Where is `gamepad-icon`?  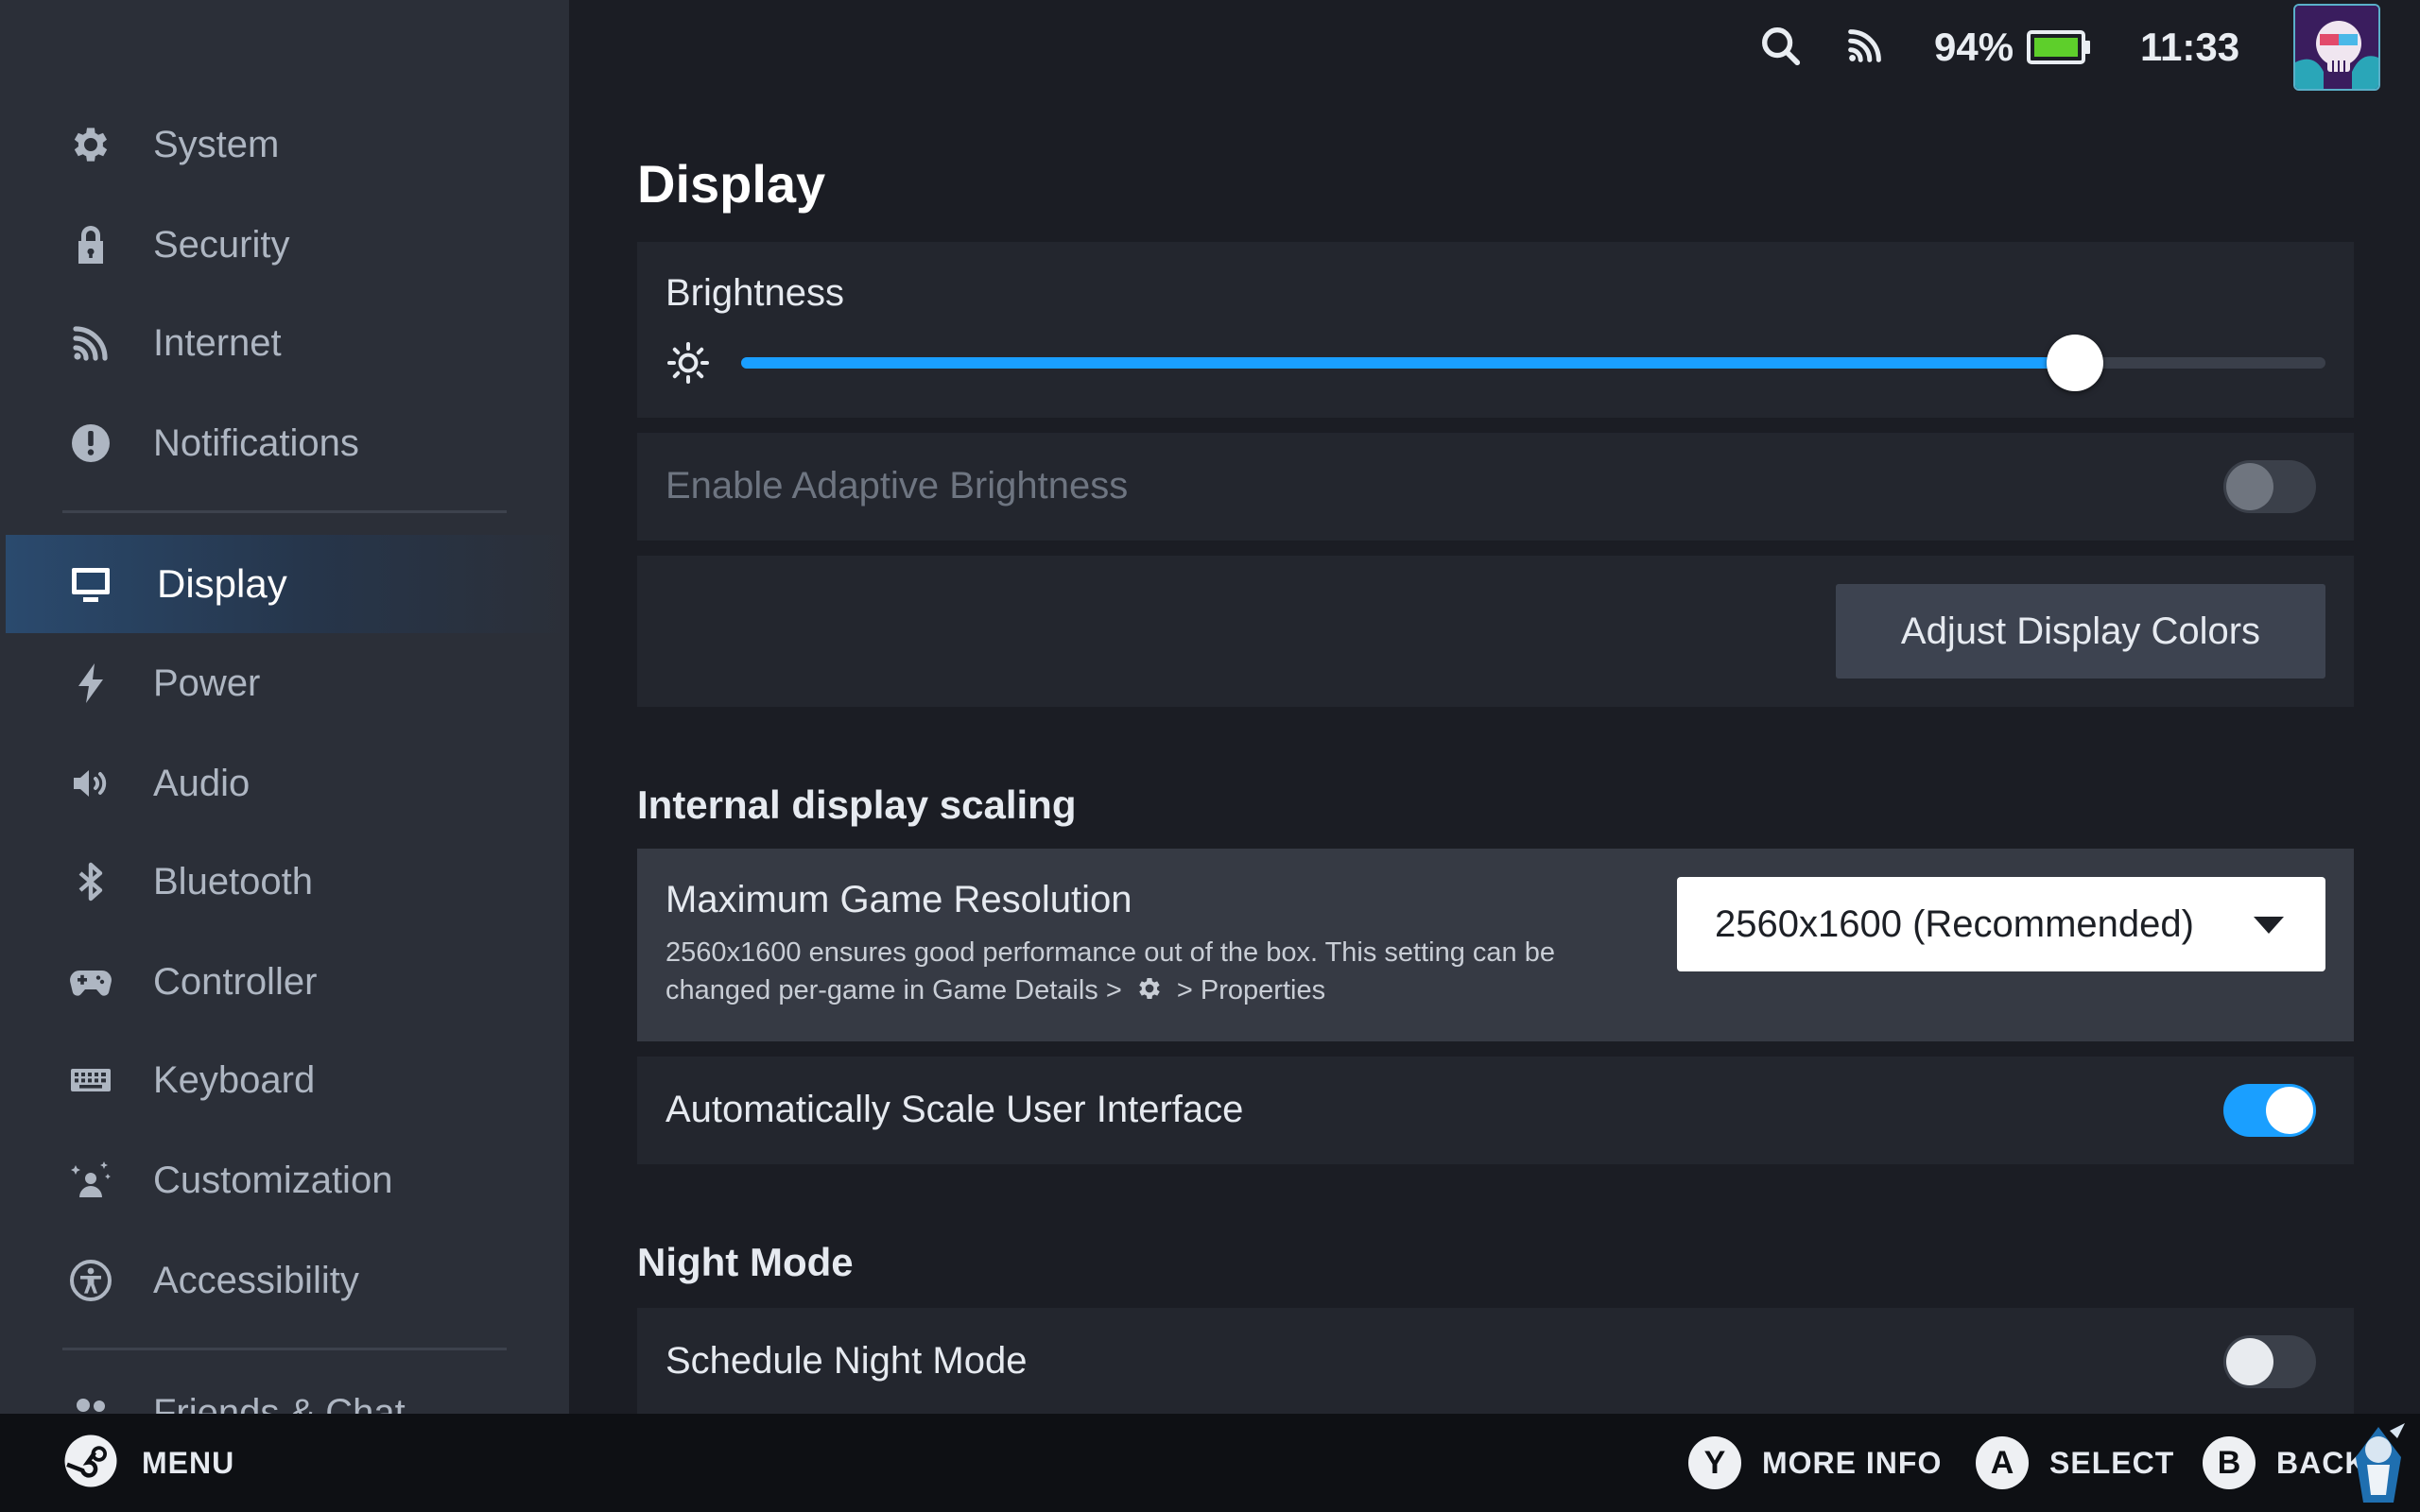 gamepad-icon is located at coordinates (91, 981).